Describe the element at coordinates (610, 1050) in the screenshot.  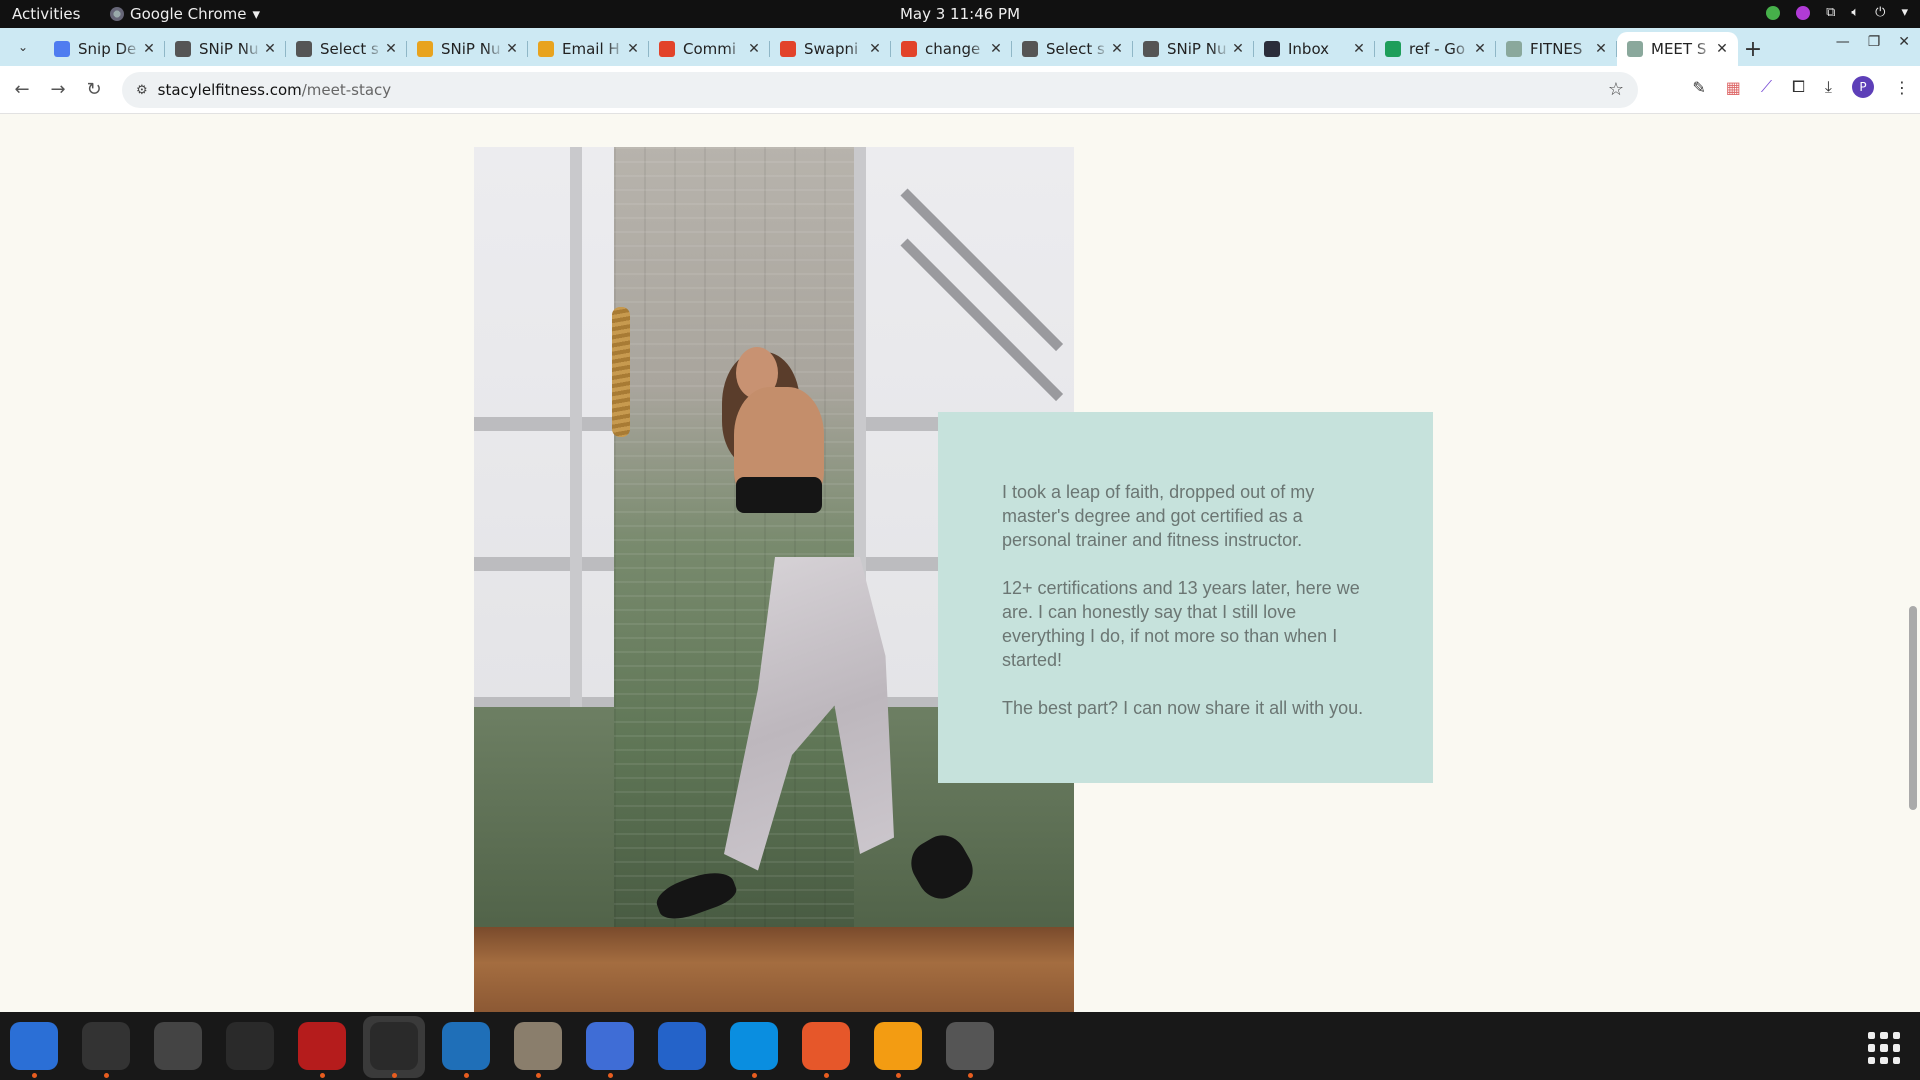
I see `text-editor-icon` at that location.